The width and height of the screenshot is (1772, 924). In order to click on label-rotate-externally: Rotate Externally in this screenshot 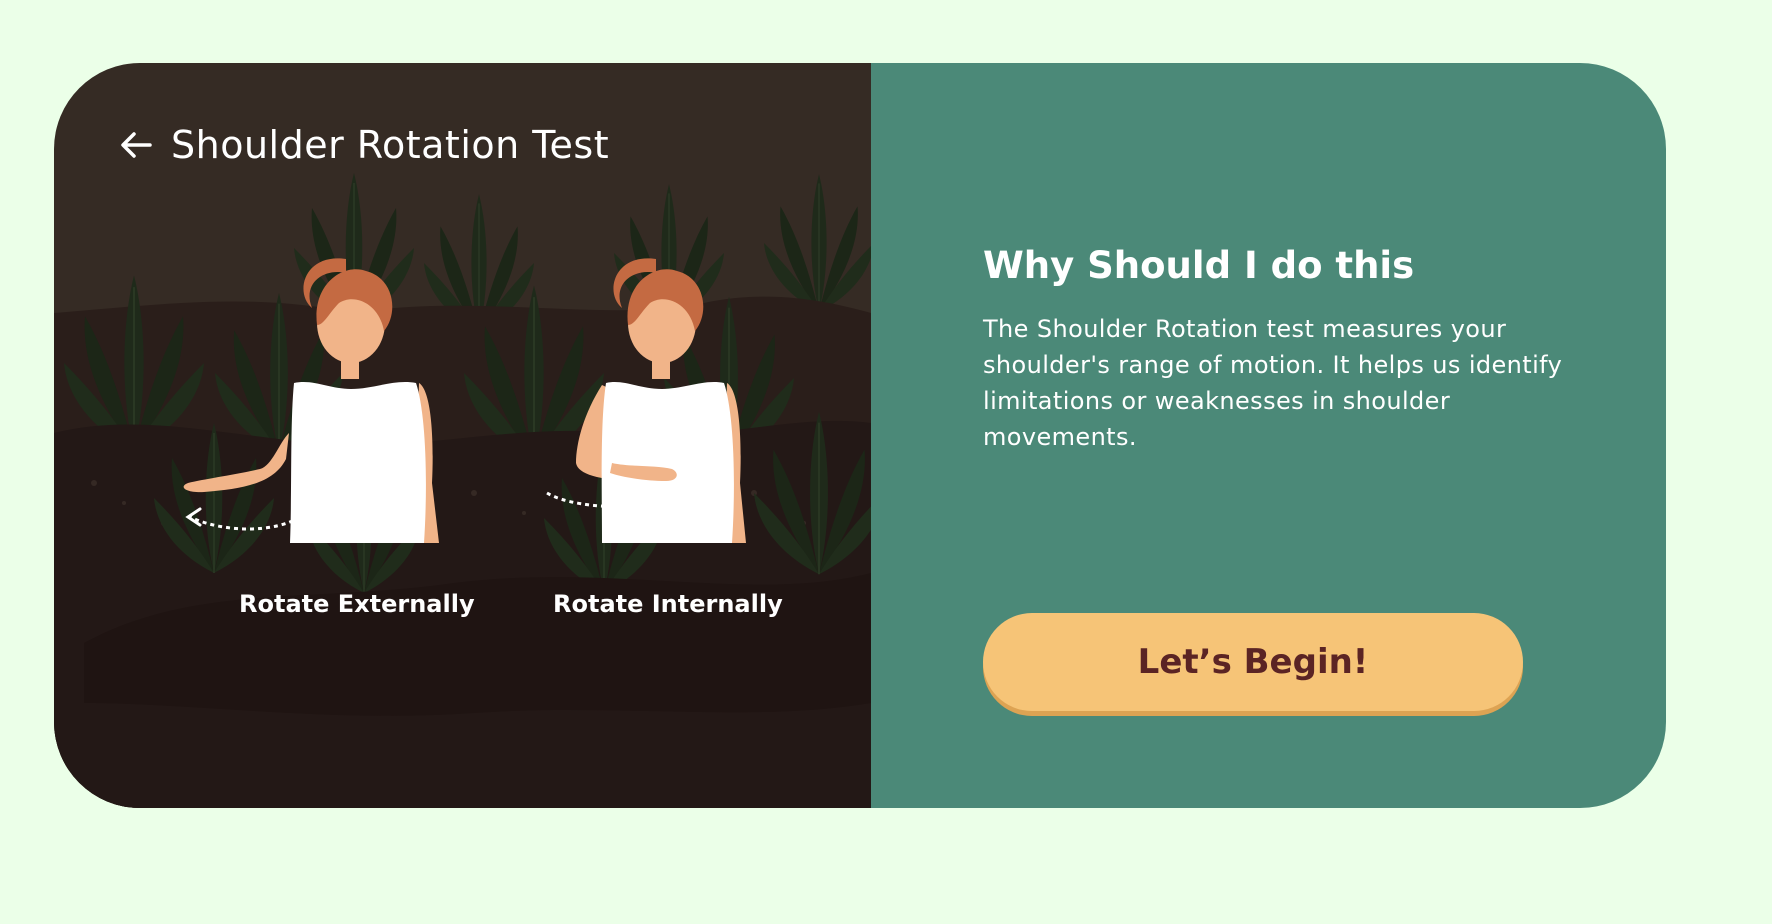, I will do `click(357, 604)`.